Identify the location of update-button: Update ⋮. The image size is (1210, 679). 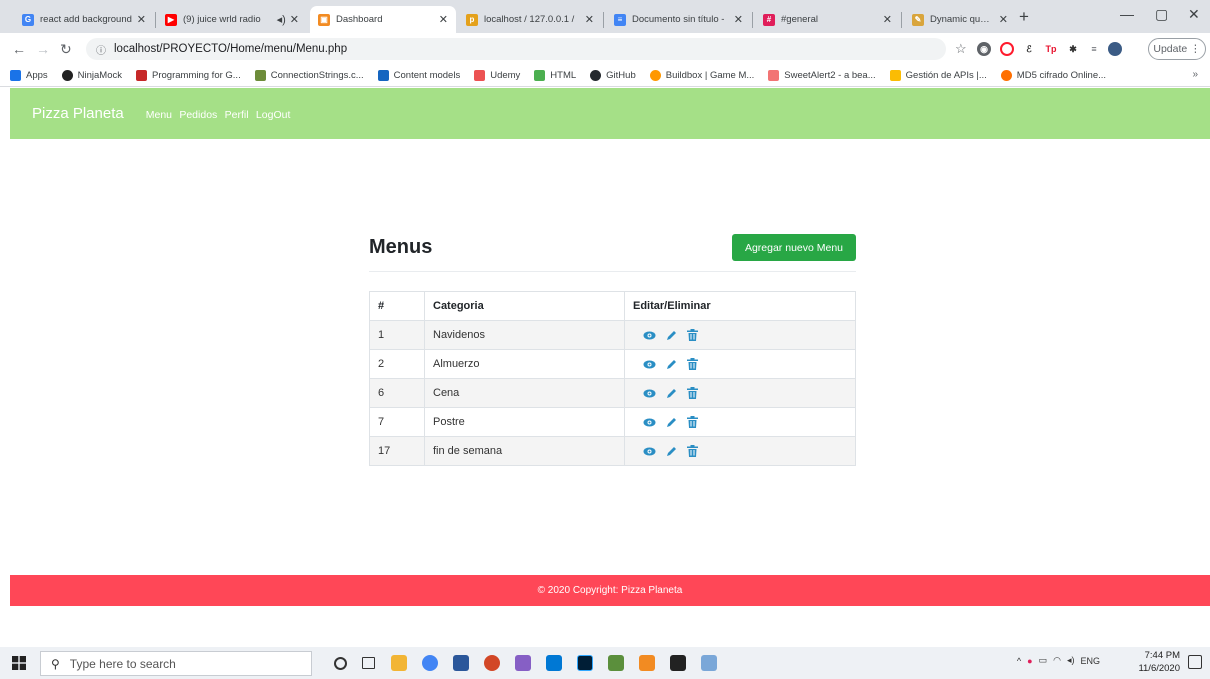
(1177, 49).